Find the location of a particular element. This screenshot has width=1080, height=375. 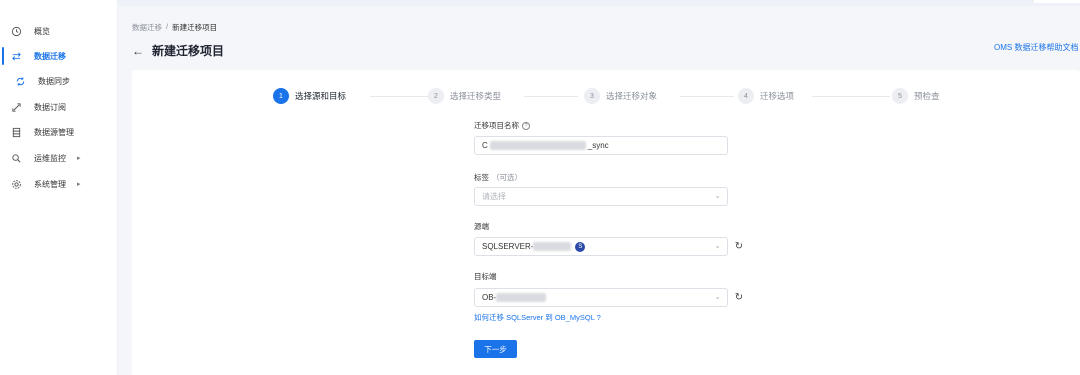

page-title: 新建迁移项目 is located at coordinates (188, 51).